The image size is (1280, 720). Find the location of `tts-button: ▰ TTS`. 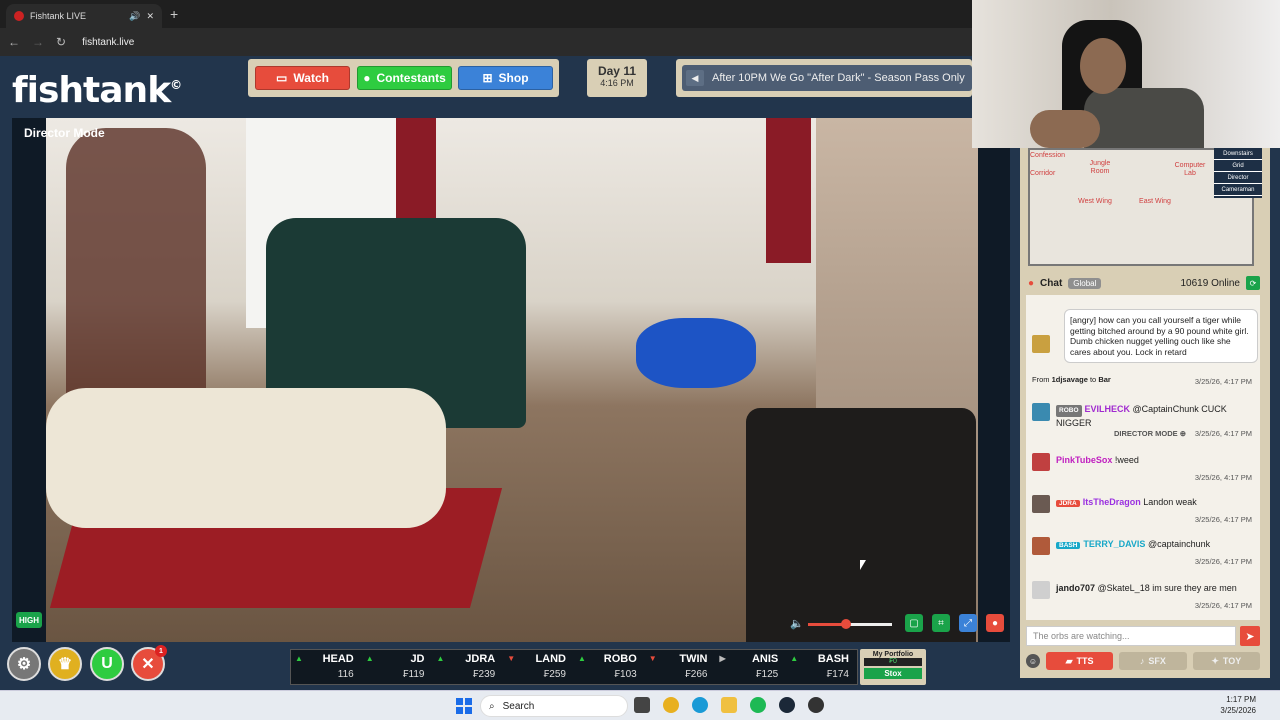

tts-button: ▰ TTS is located at coordinates (1079, 661).